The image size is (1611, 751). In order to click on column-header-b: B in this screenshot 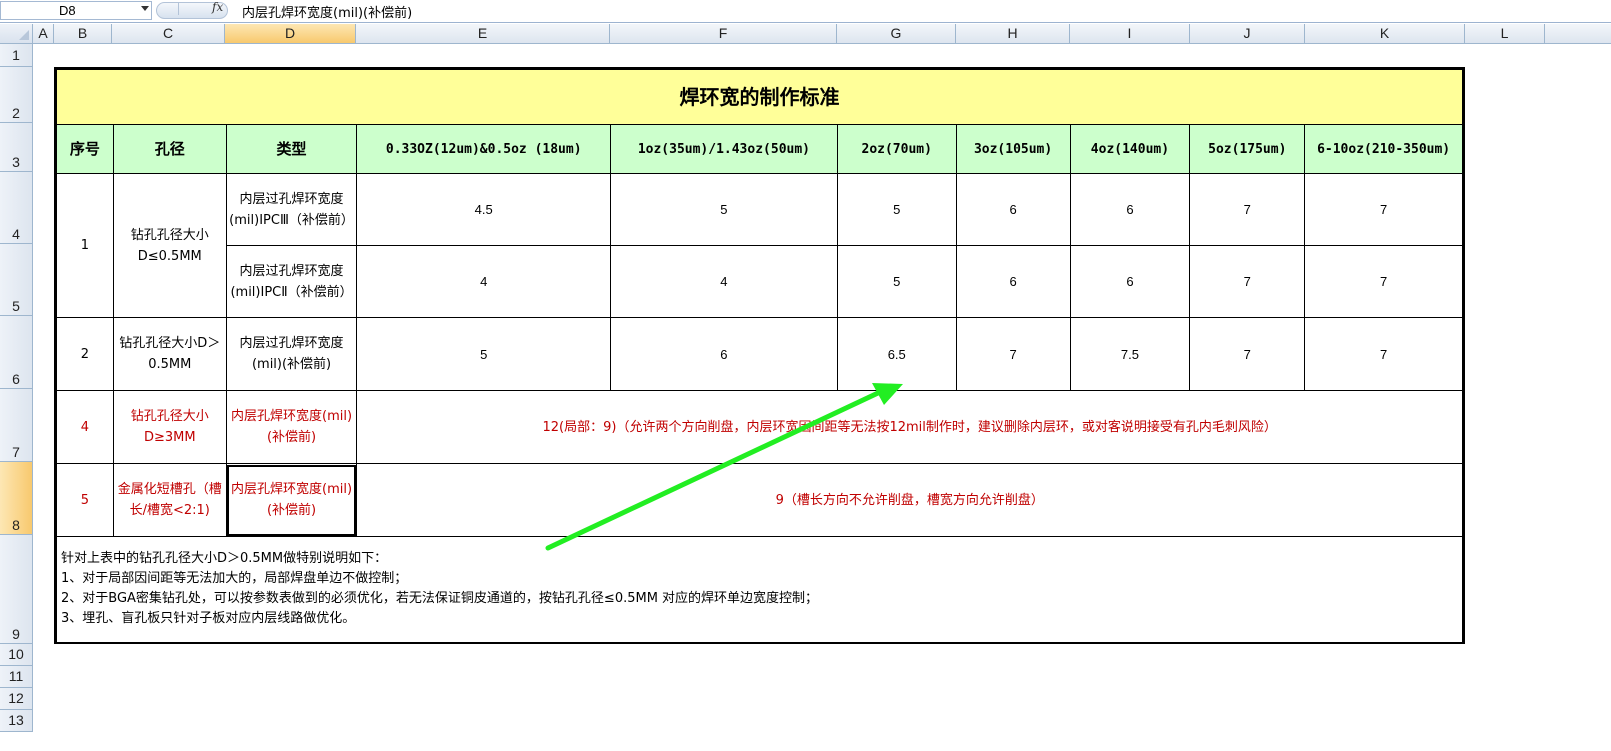, I will do `click(83, 34)`.